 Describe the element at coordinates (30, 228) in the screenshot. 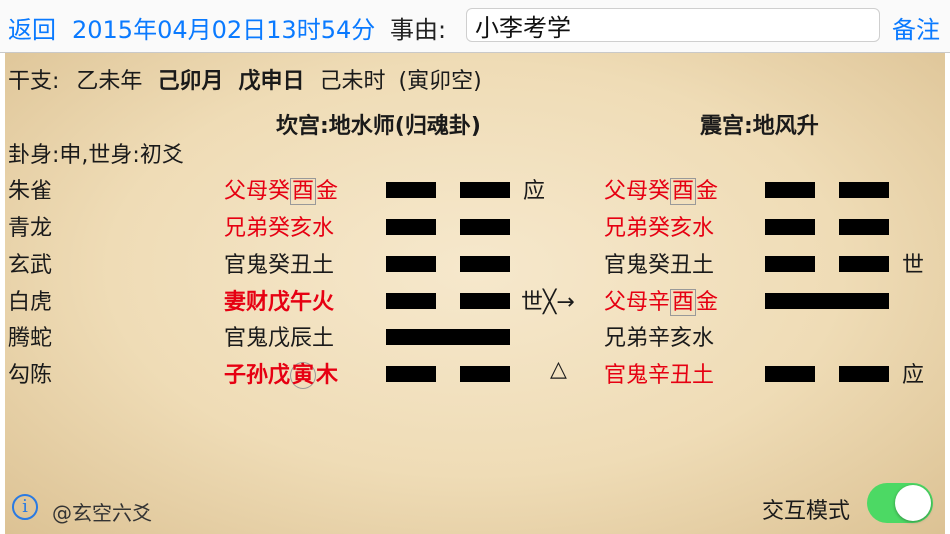

I see `god-row-2: 青龙` at that location.